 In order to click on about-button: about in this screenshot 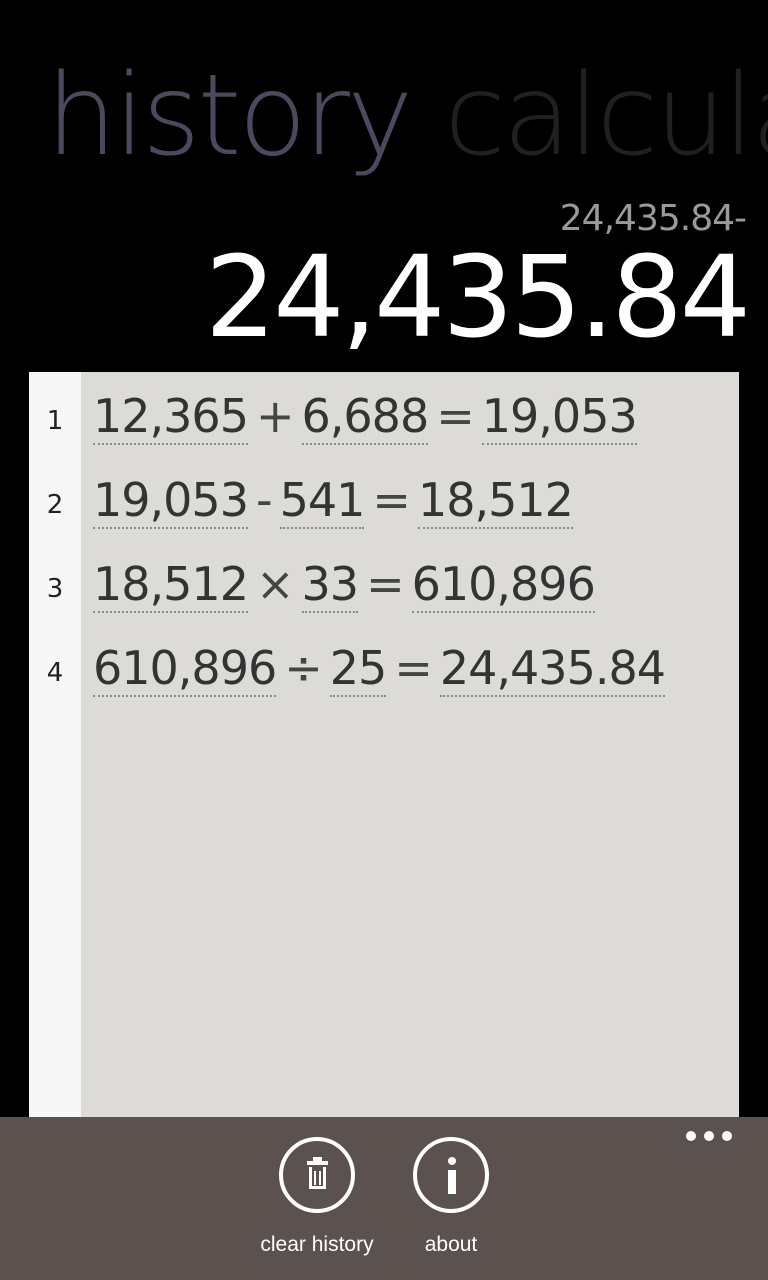, I will do `click(451, 1197)`.